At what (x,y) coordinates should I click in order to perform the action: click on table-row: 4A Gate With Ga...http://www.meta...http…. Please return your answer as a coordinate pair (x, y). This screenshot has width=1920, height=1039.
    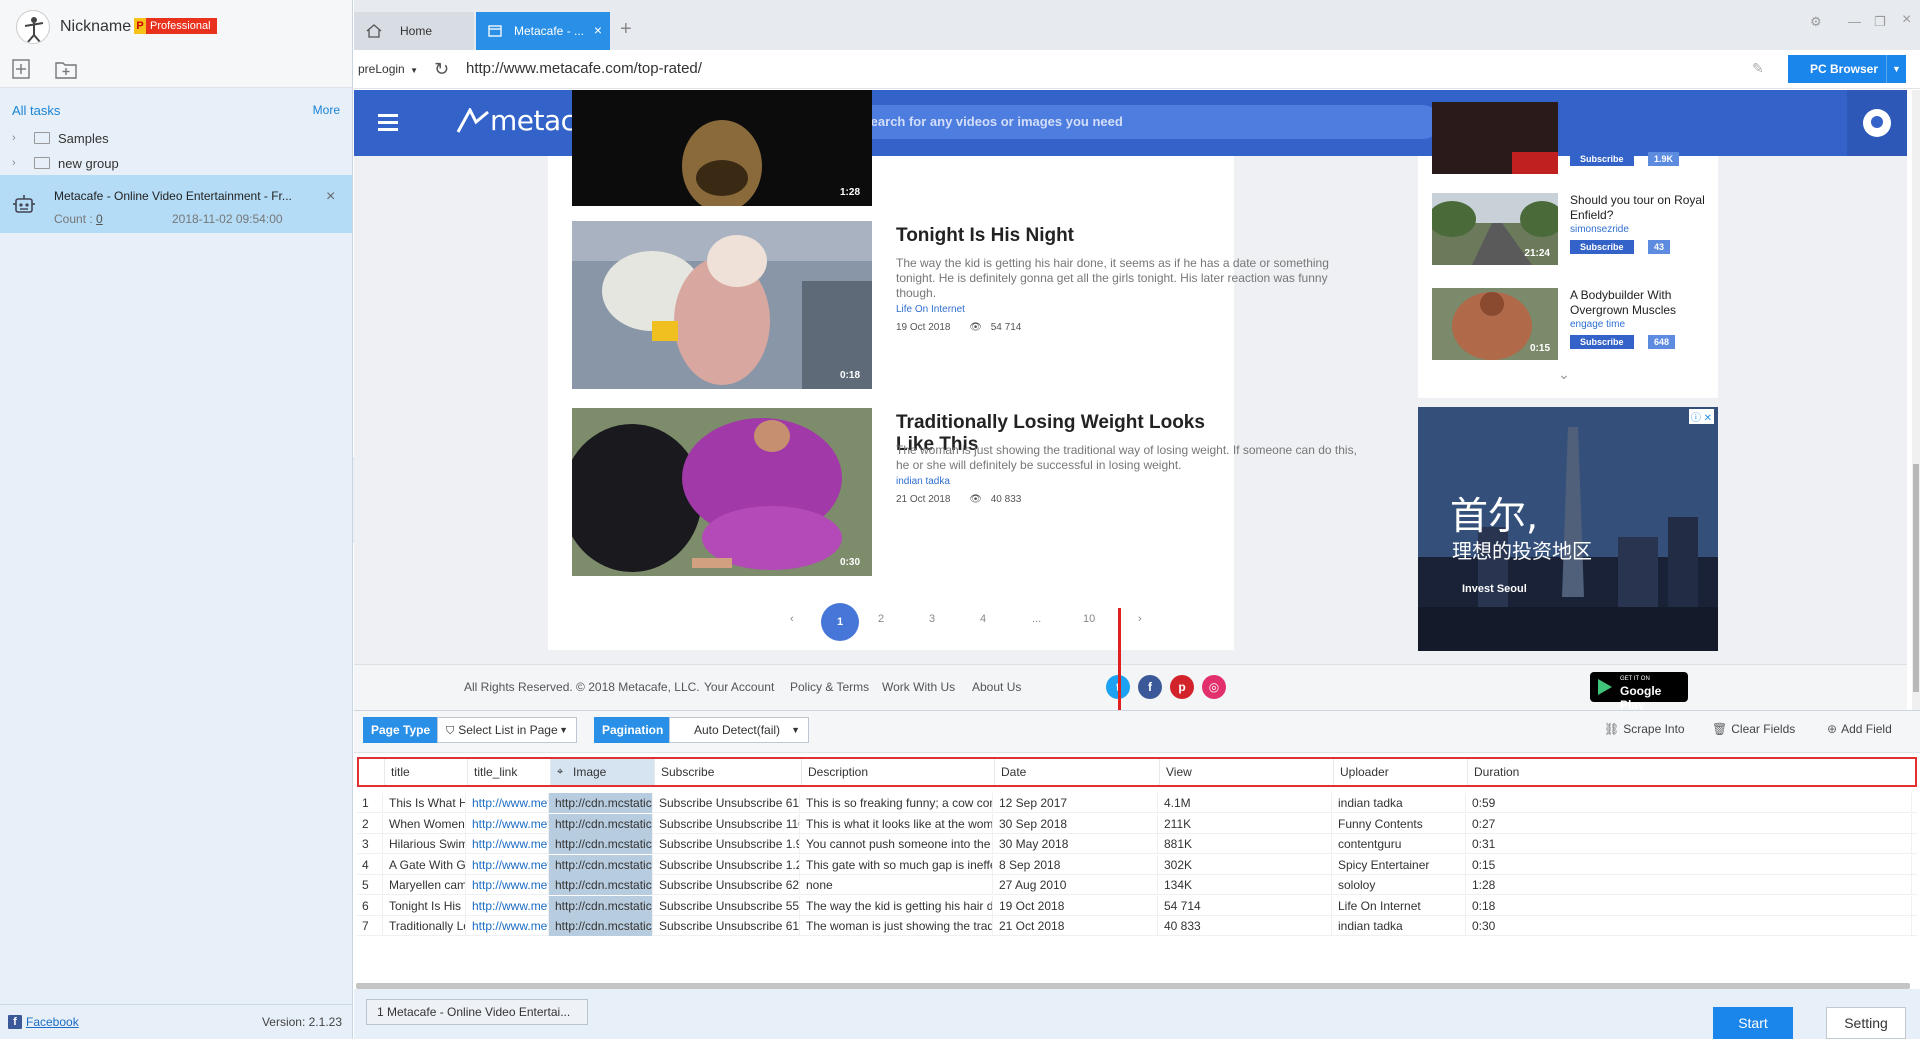
    Looking at the image, I should click on (1137, 864).